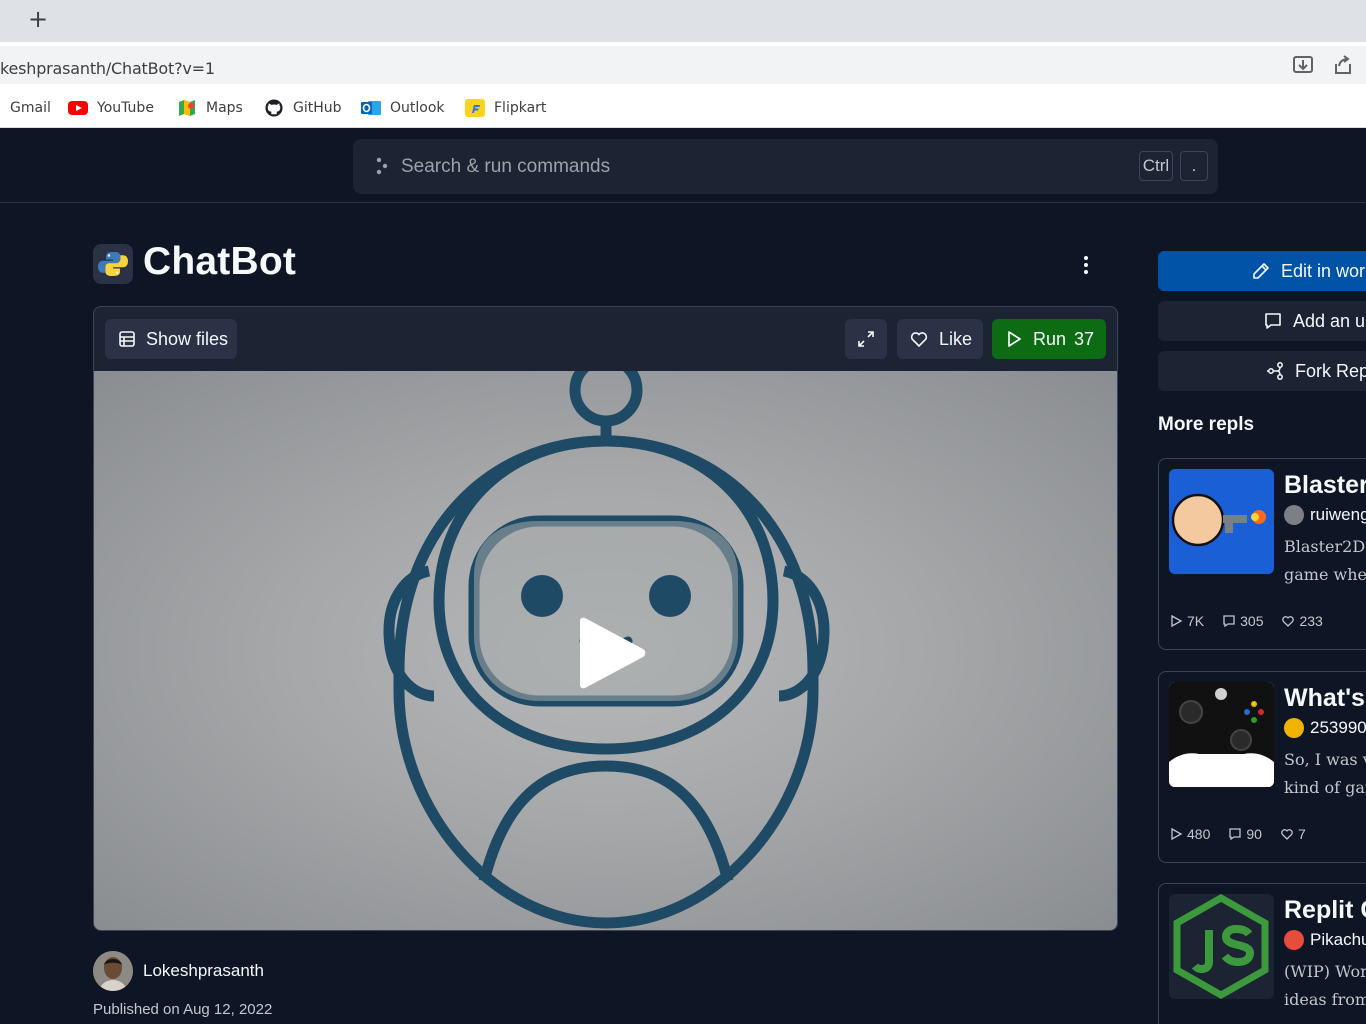 The width and height of the screenshot is (1366, 1024). I want to click on bookmark-outlook: Outlook, so click(403, 108).